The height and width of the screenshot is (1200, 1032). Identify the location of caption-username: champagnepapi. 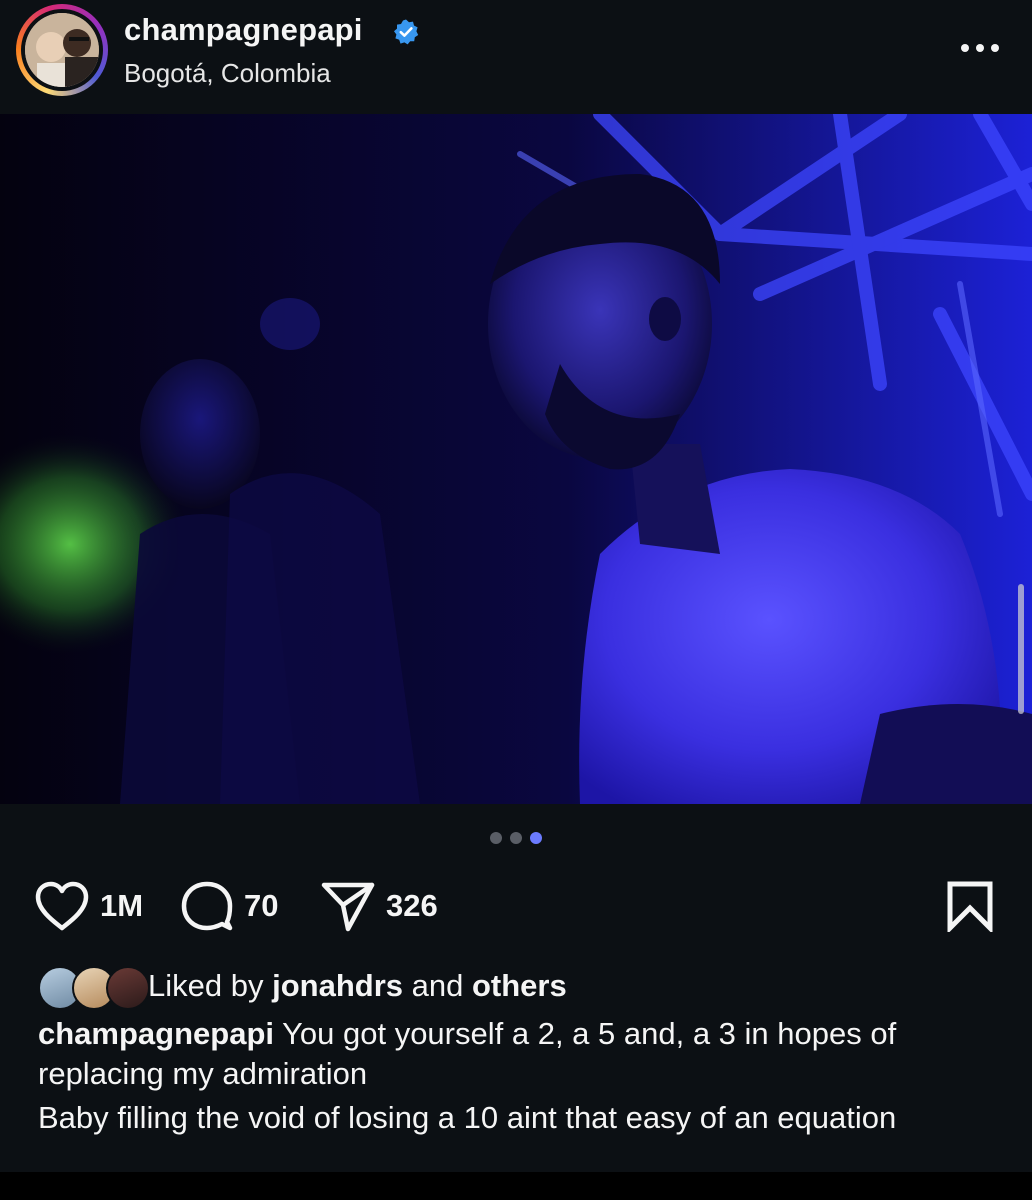
(156, 1033).